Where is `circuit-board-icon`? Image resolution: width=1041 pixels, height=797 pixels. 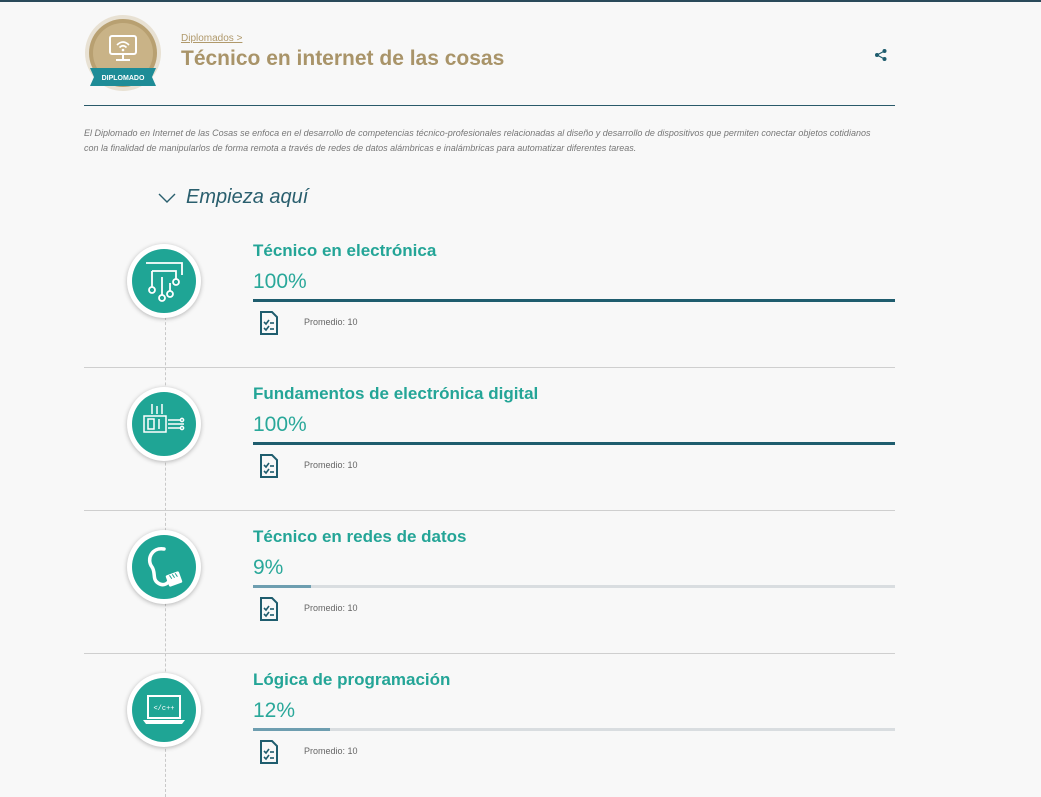
circuit-board-icon is located at coordinates (164, 282).